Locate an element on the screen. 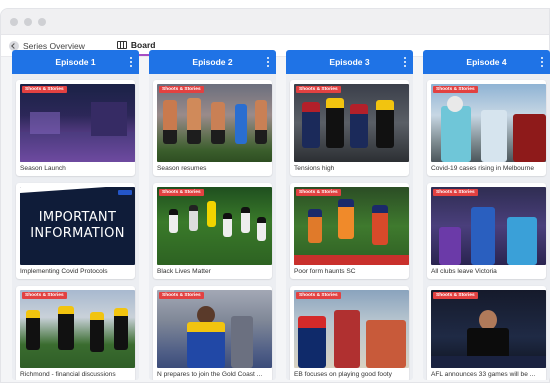  episode-card: Shoots & Stories Black Lives Matter is located at coordinates (212, 231).